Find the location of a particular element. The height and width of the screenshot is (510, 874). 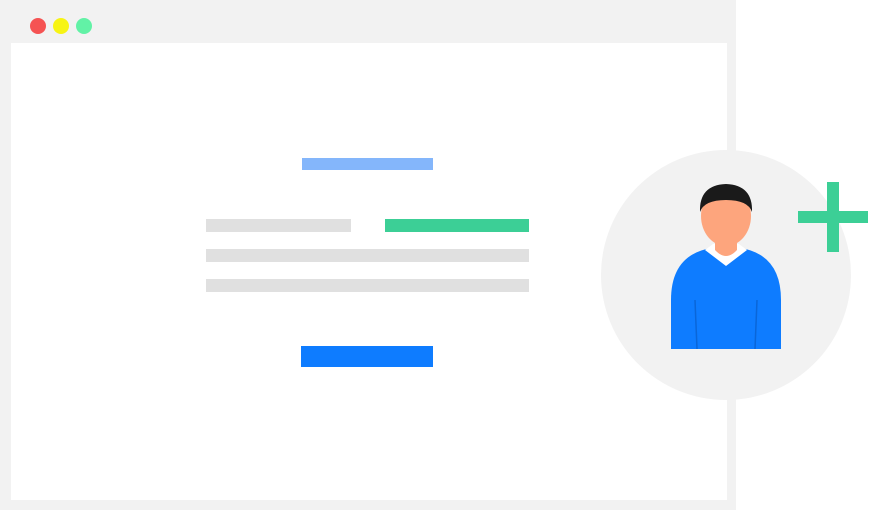

window-titlebar is located at coordinates (369, 26).